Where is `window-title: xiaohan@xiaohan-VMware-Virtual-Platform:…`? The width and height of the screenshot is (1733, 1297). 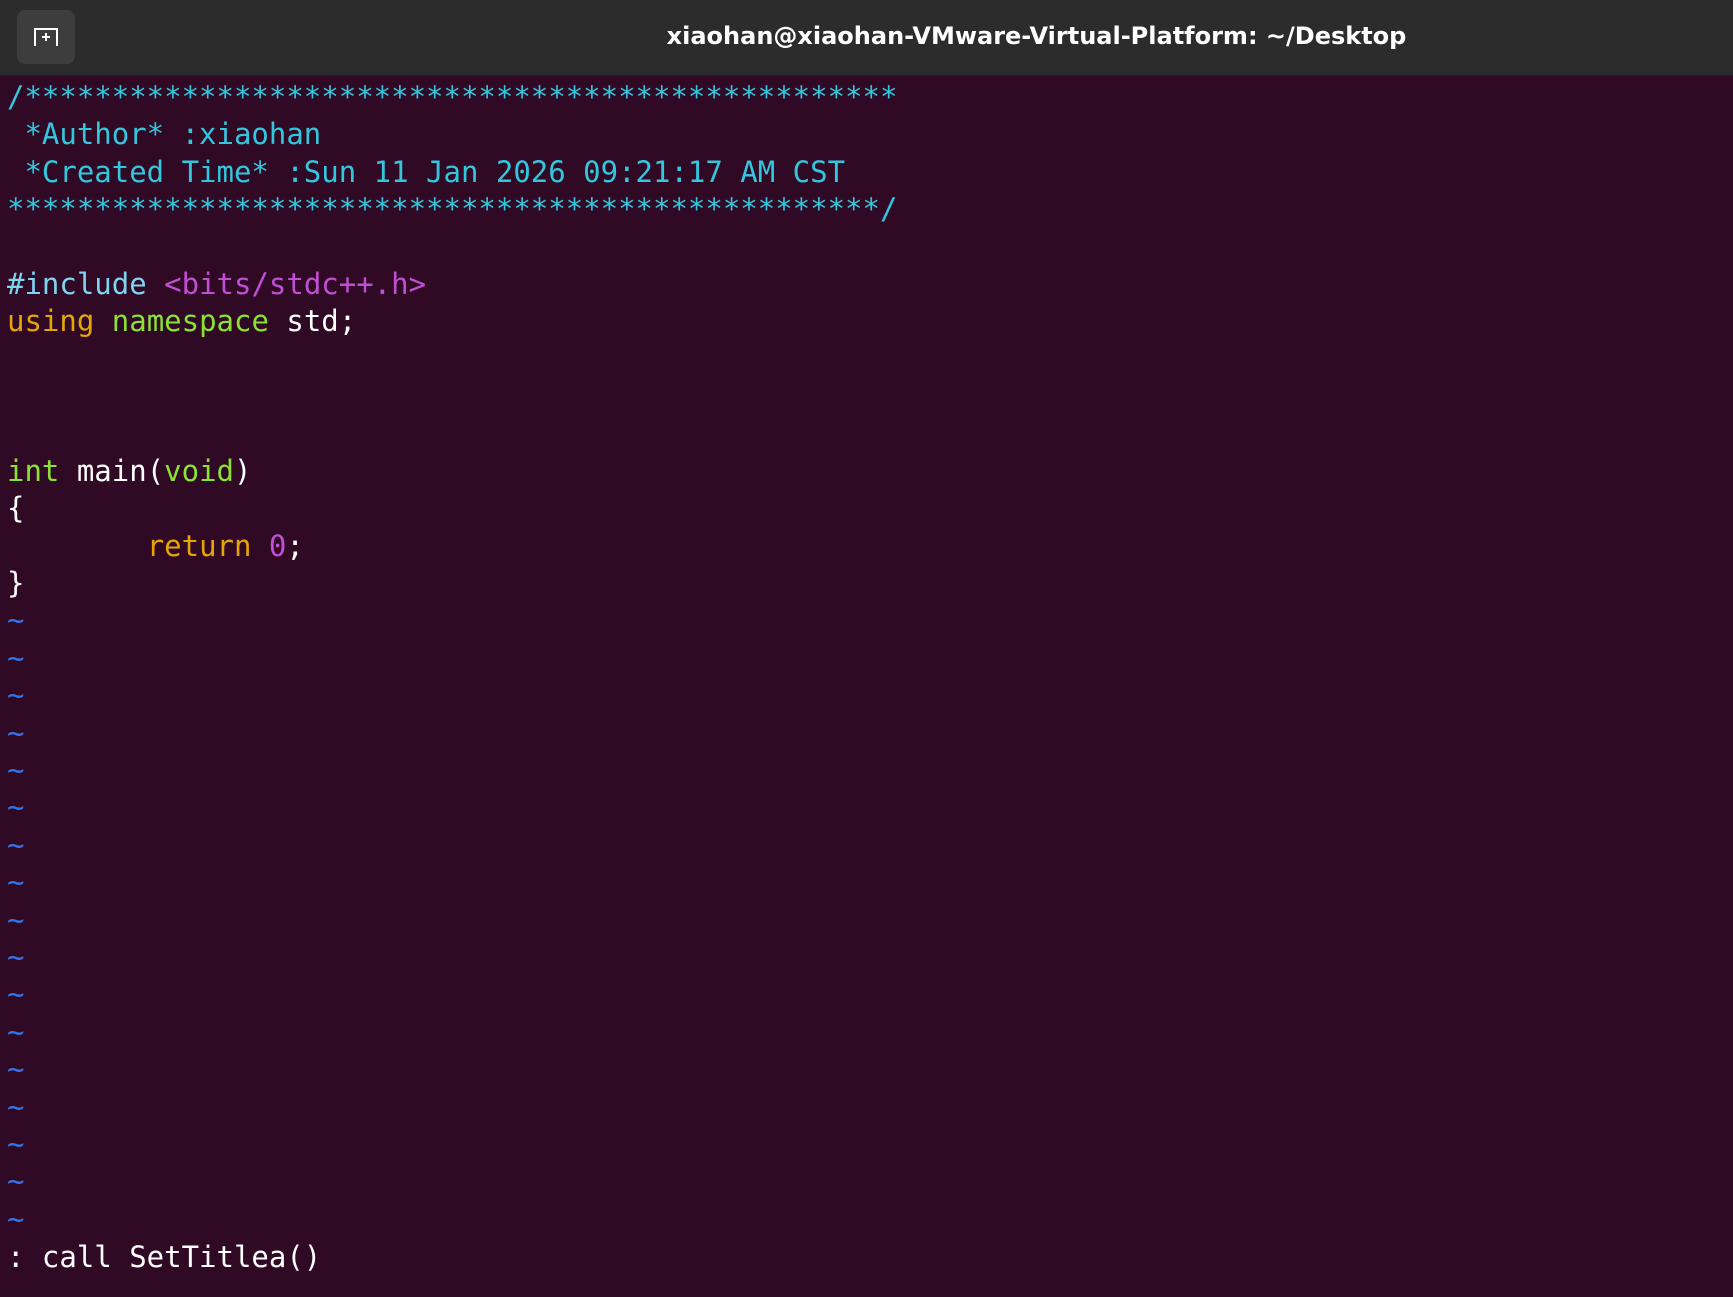
window-title: xiaohan@xiaohan-VMware-Virtual-Platform:… is located at coordinates (1036, 36).